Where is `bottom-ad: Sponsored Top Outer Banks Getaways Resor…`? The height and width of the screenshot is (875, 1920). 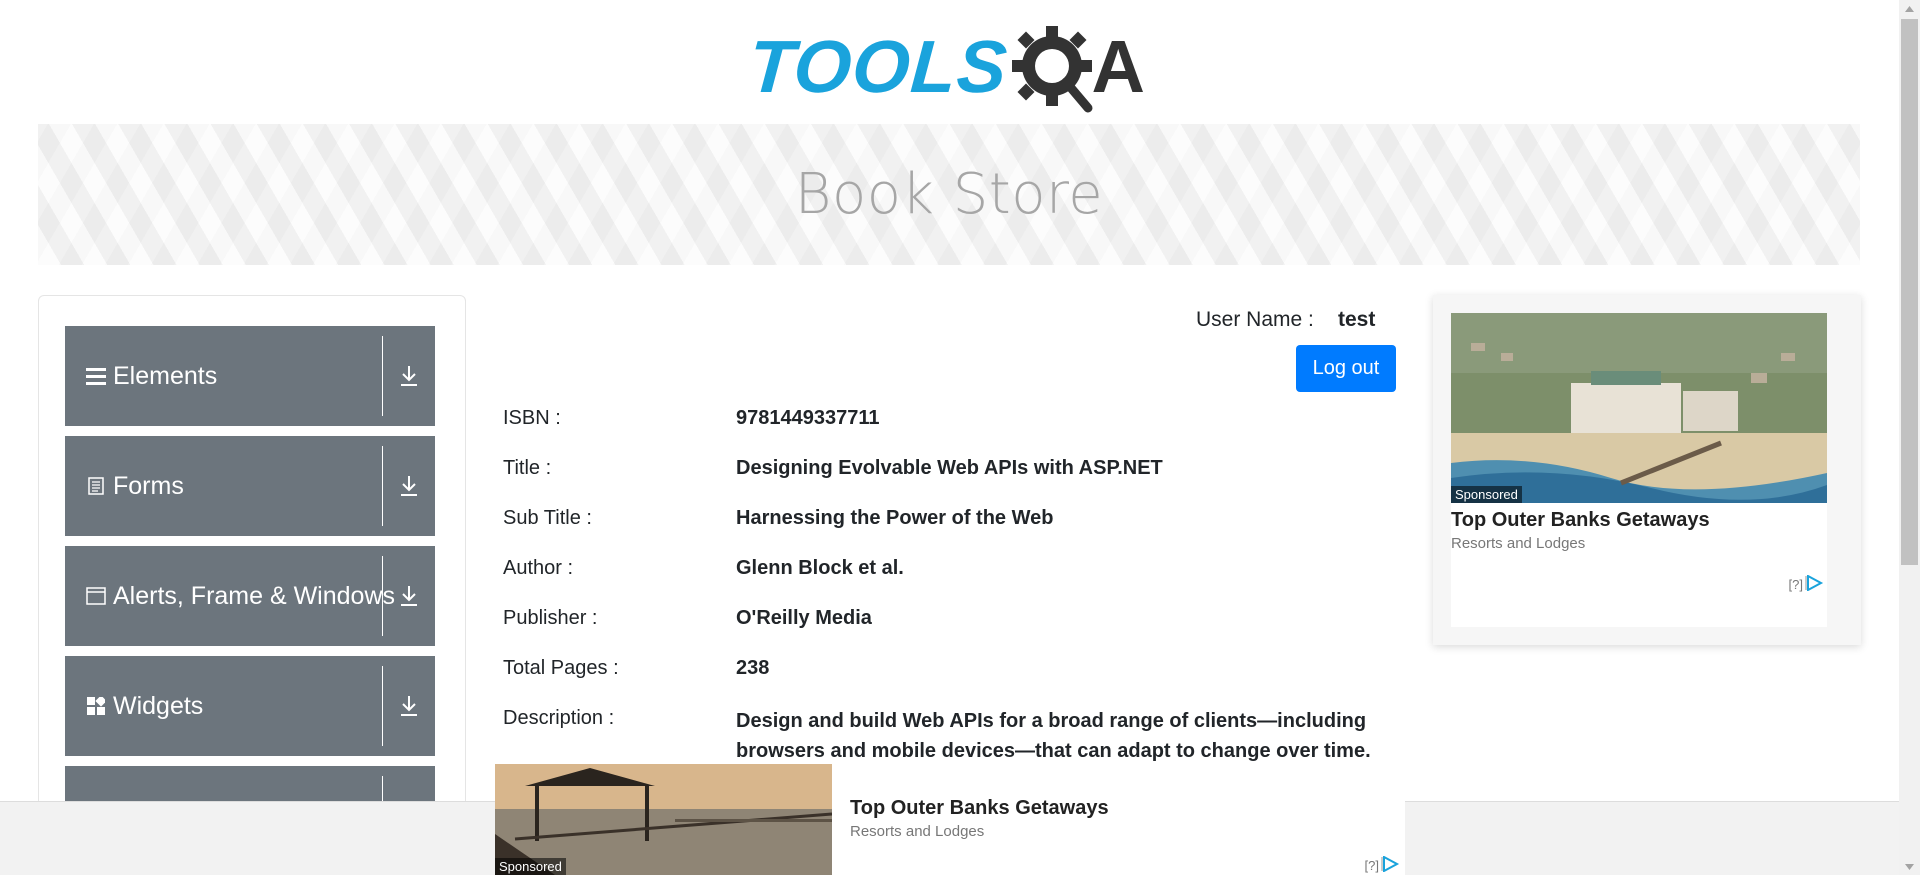
bottom-ad: Sponsored Top Outer Banks Getaways Resor… is located at coordinates (950, 819).